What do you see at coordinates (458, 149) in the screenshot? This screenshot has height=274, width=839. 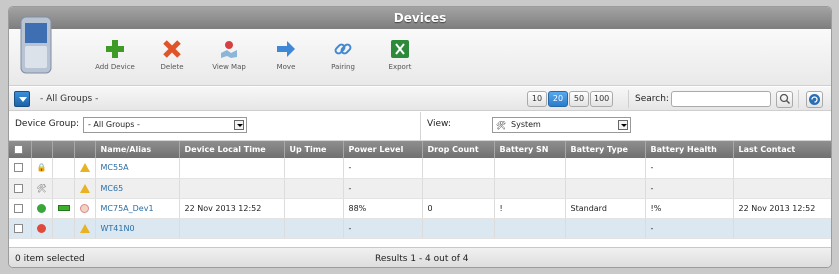 I see `column-drop-count: Drop Count` at bounding box center [458, 149].